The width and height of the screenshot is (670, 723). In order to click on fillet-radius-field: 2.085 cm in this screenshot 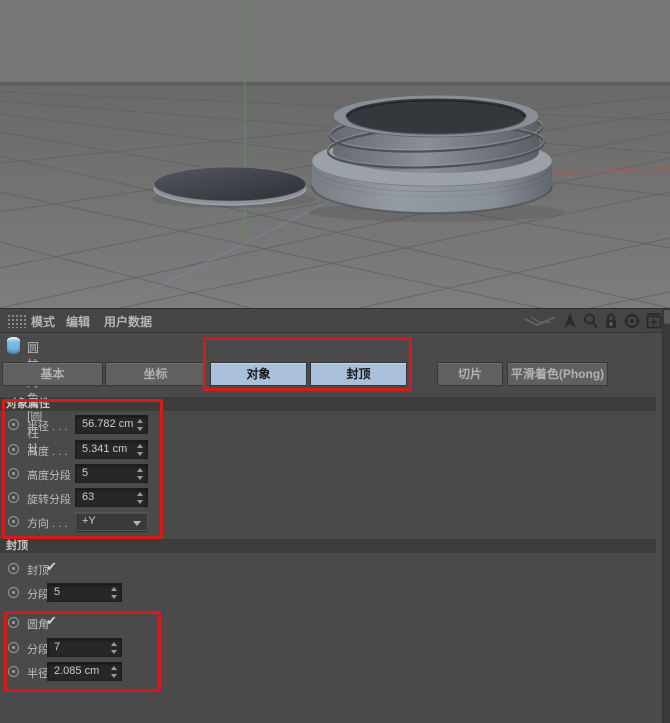, I will do `click(84, 671)`.